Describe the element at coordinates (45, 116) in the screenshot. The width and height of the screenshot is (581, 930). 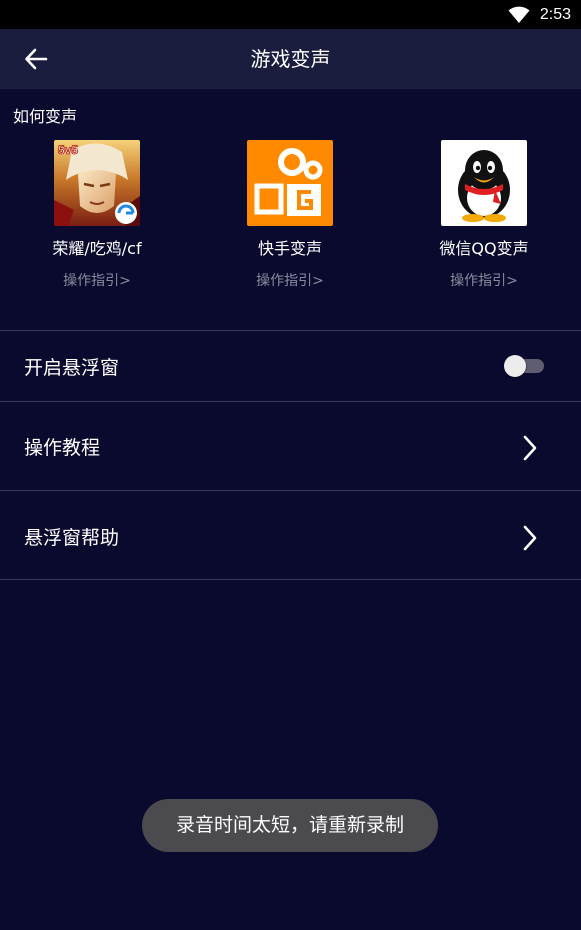
I see `section-label: 如何变声` at that location.